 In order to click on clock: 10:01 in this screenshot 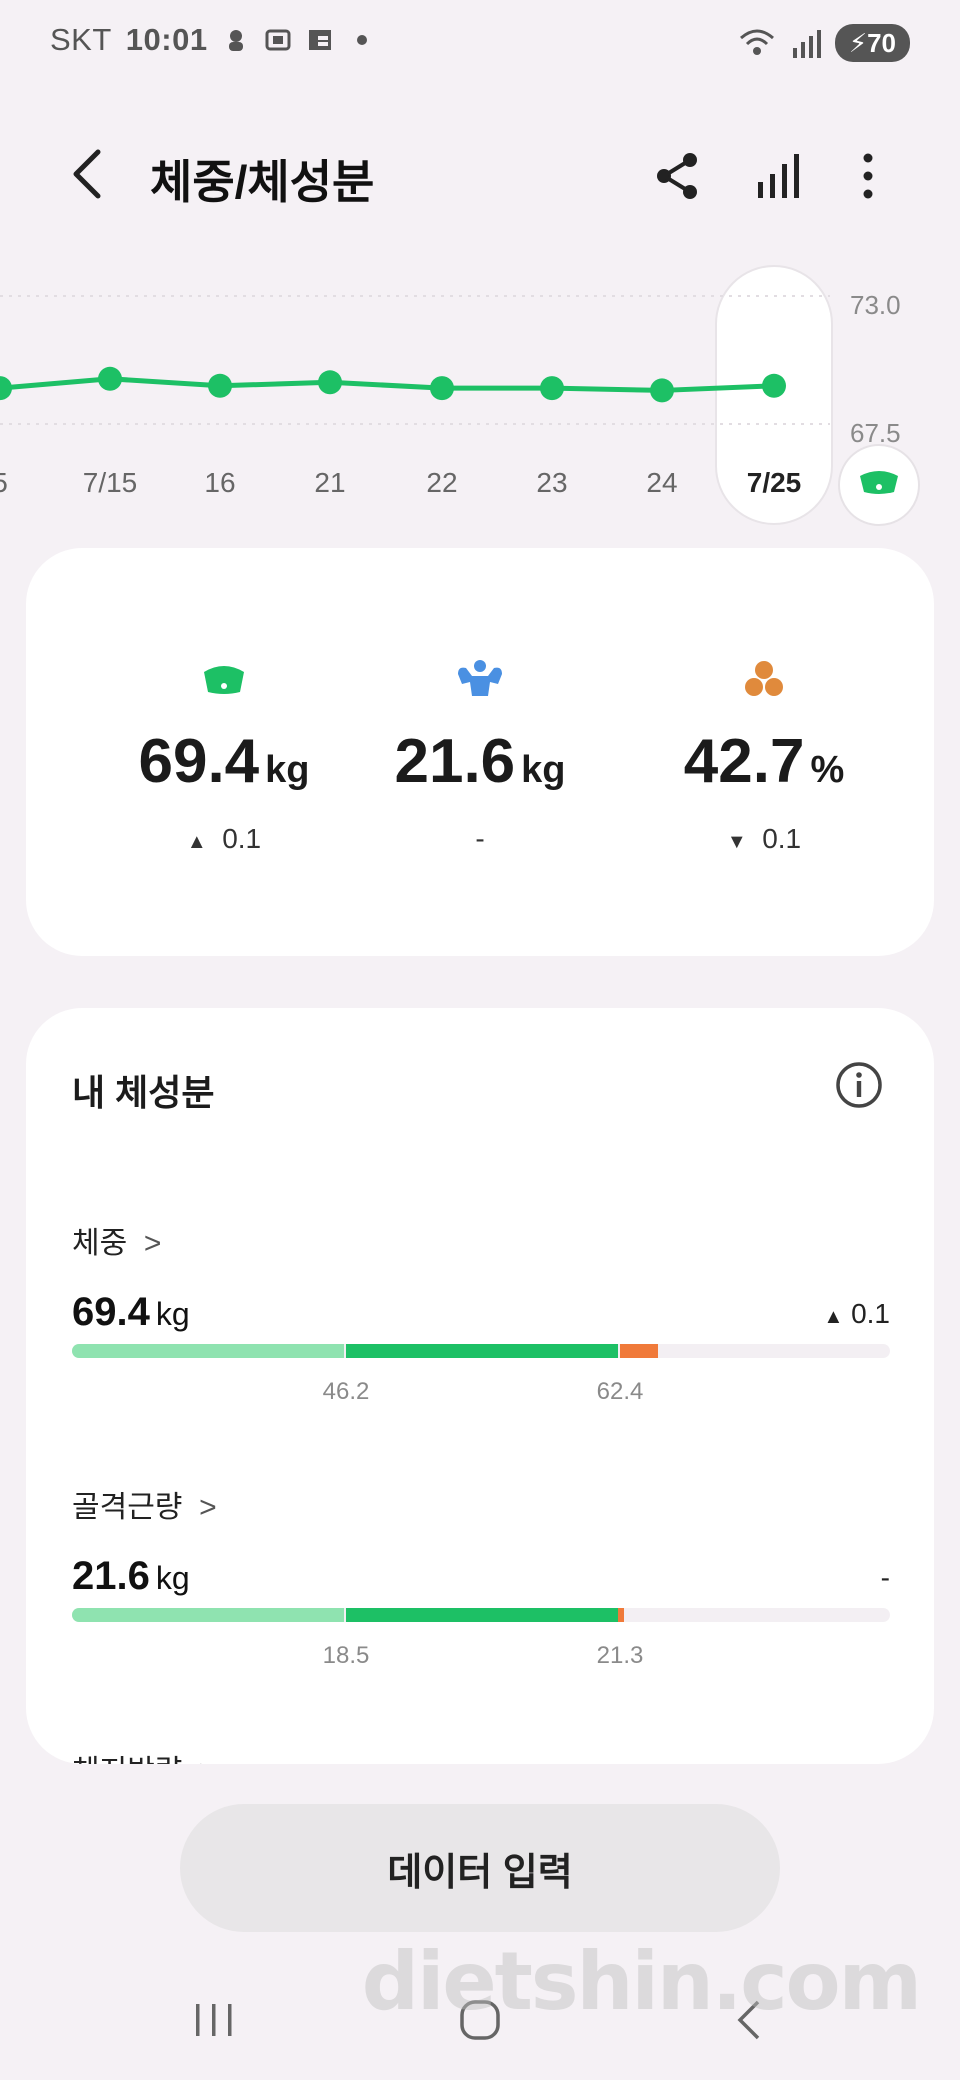, I will do `click(166, 39)`.